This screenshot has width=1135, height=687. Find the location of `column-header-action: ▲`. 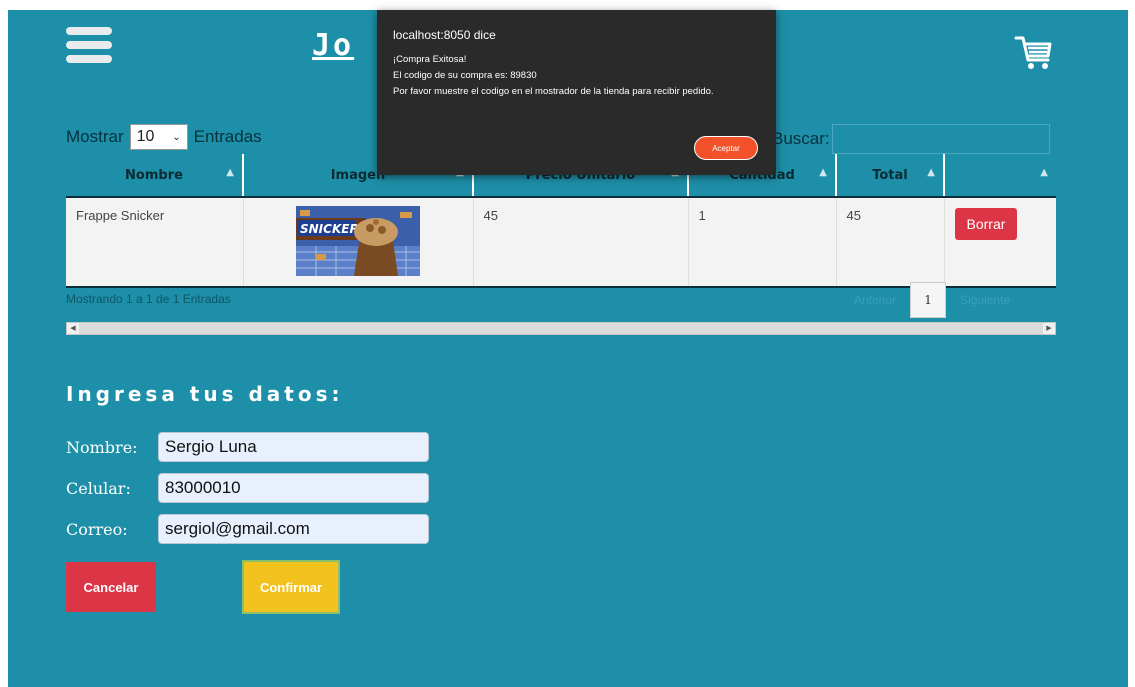

column-header-action: ▲ is located at coordinates (1000, 176).